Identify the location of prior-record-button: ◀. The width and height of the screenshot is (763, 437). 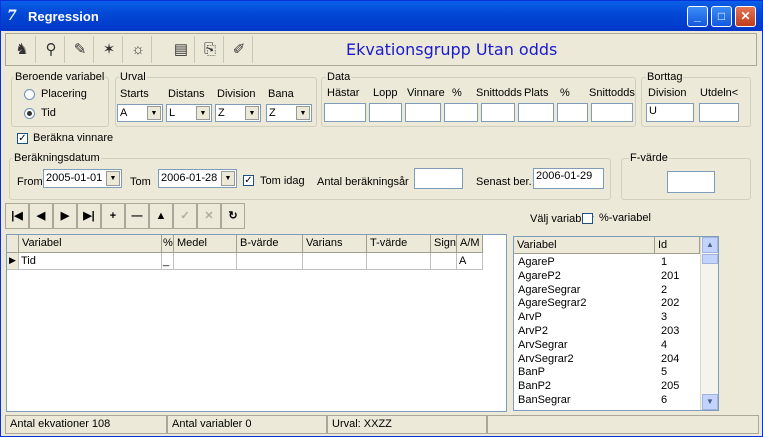
(41, 216).